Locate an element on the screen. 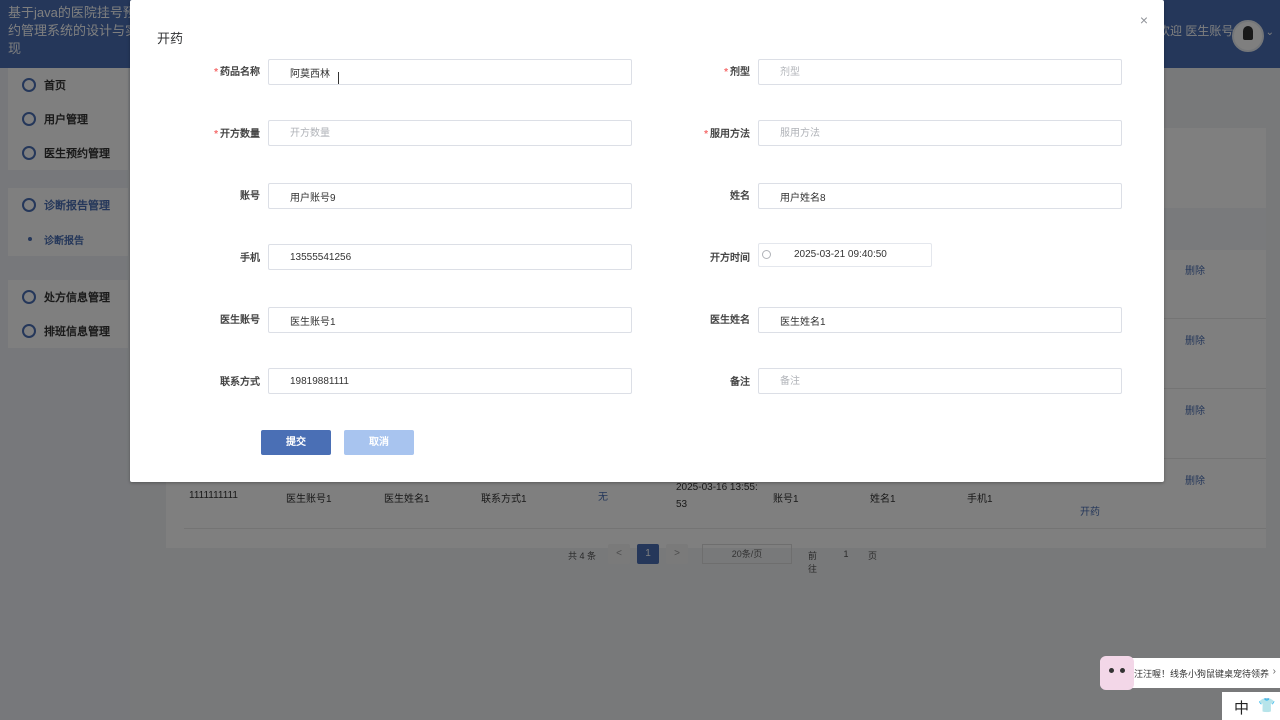 The image size is (1280, 720). ime-language-toggle: 中 is located at coordinates (1241, 707).